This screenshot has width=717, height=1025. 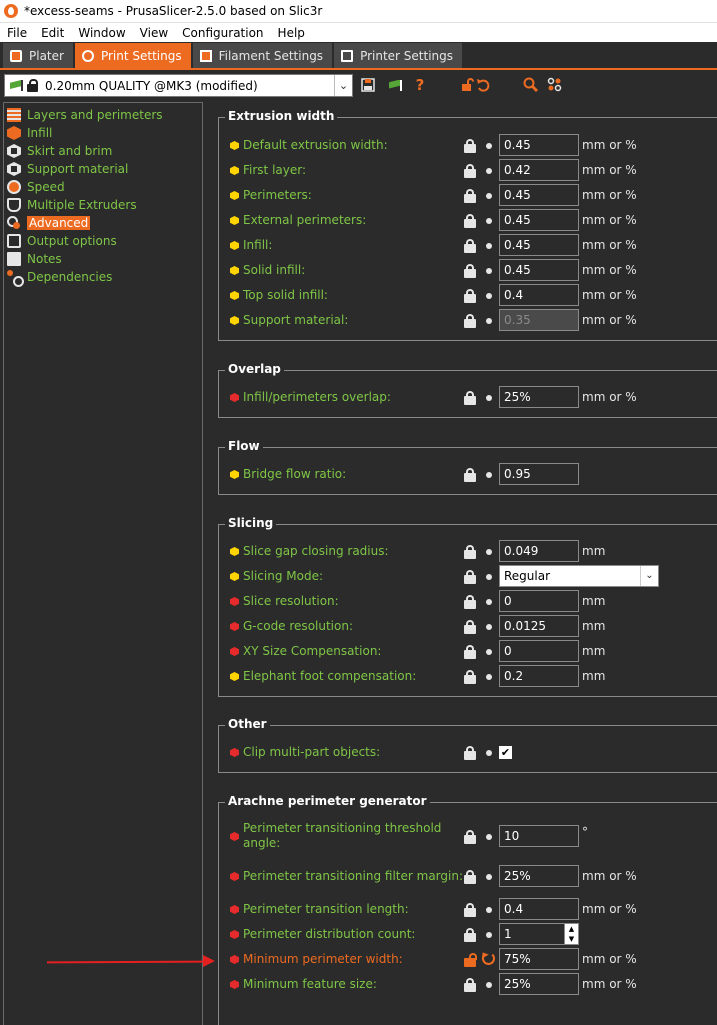 What do you see at coordinates (571, 939) in the screenshot?
I see `spin-down-icon: ▼` at bounding box center [571, 939].